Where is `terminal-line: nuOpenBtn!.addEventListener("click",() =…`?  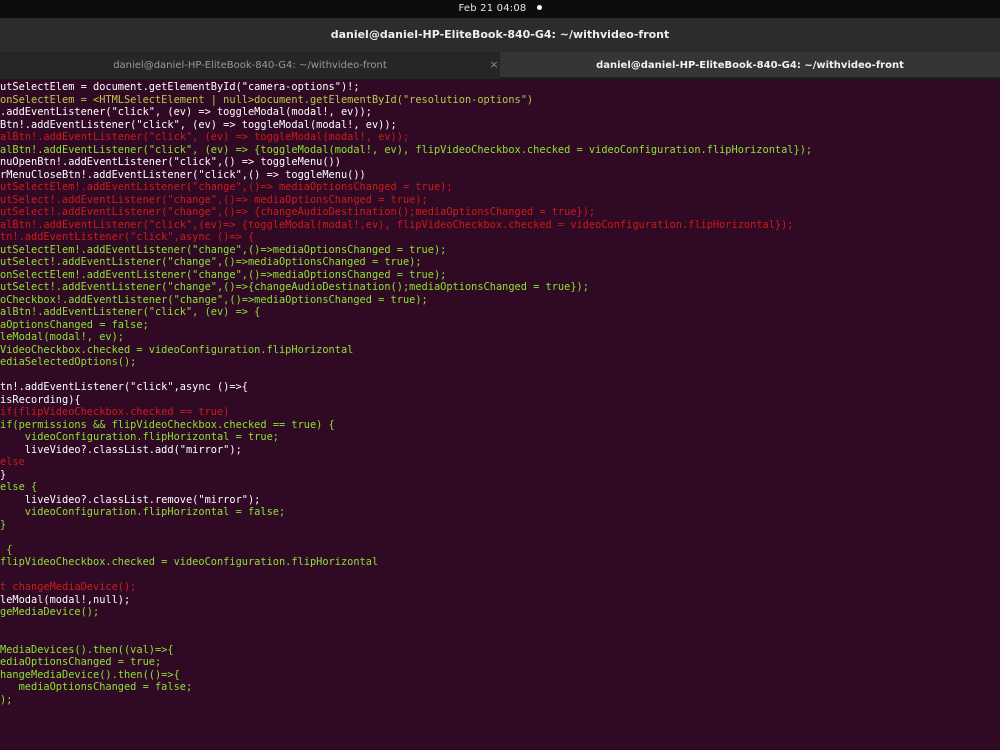 terminal-line: nuOpenBtn!.addEventListener("click",() =… is located at coordinates (170, 162).